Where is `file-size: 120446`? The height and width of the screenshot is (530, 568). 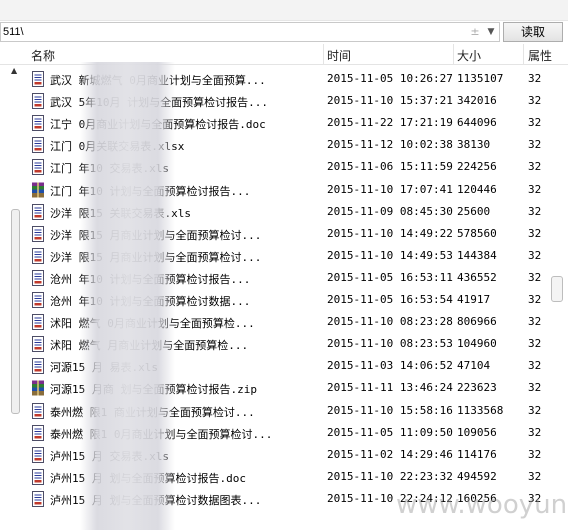
file-size: 120446 is located at coordinates (477, 189).